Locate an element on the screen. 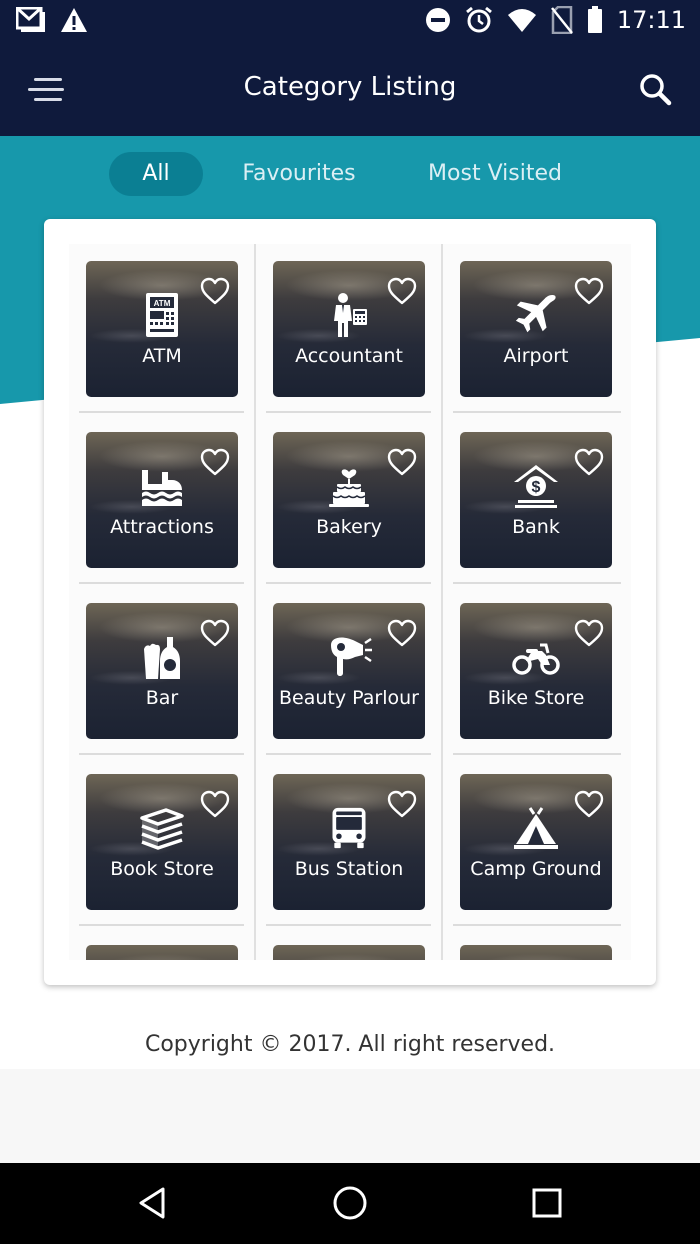  category-label: Beauty Parlour is located at coordinates (349, 698).